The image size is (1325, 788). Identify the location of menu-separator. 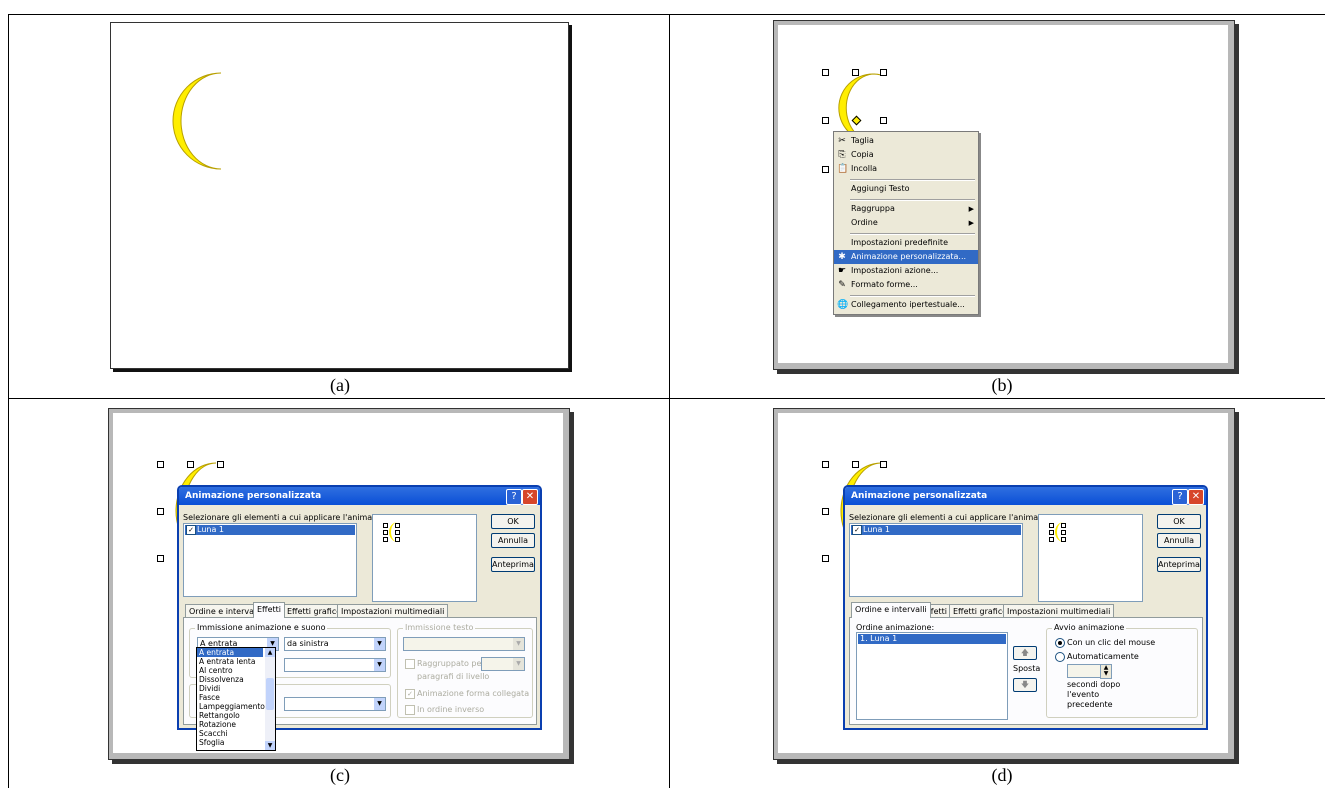
(912, 296).